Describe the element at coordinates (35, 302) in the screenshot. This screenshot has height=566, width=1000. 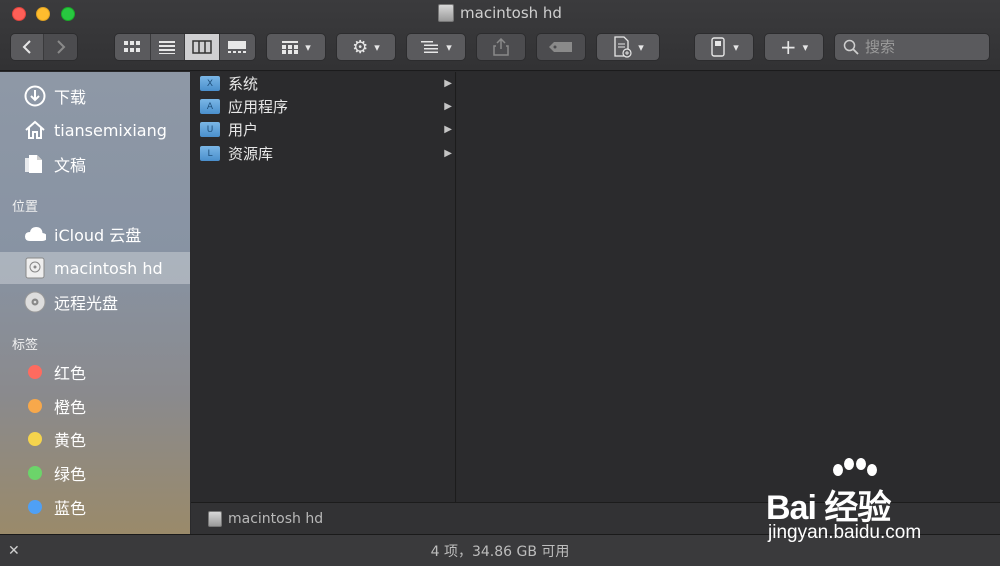
I see `optical-disc-icon` at that location.